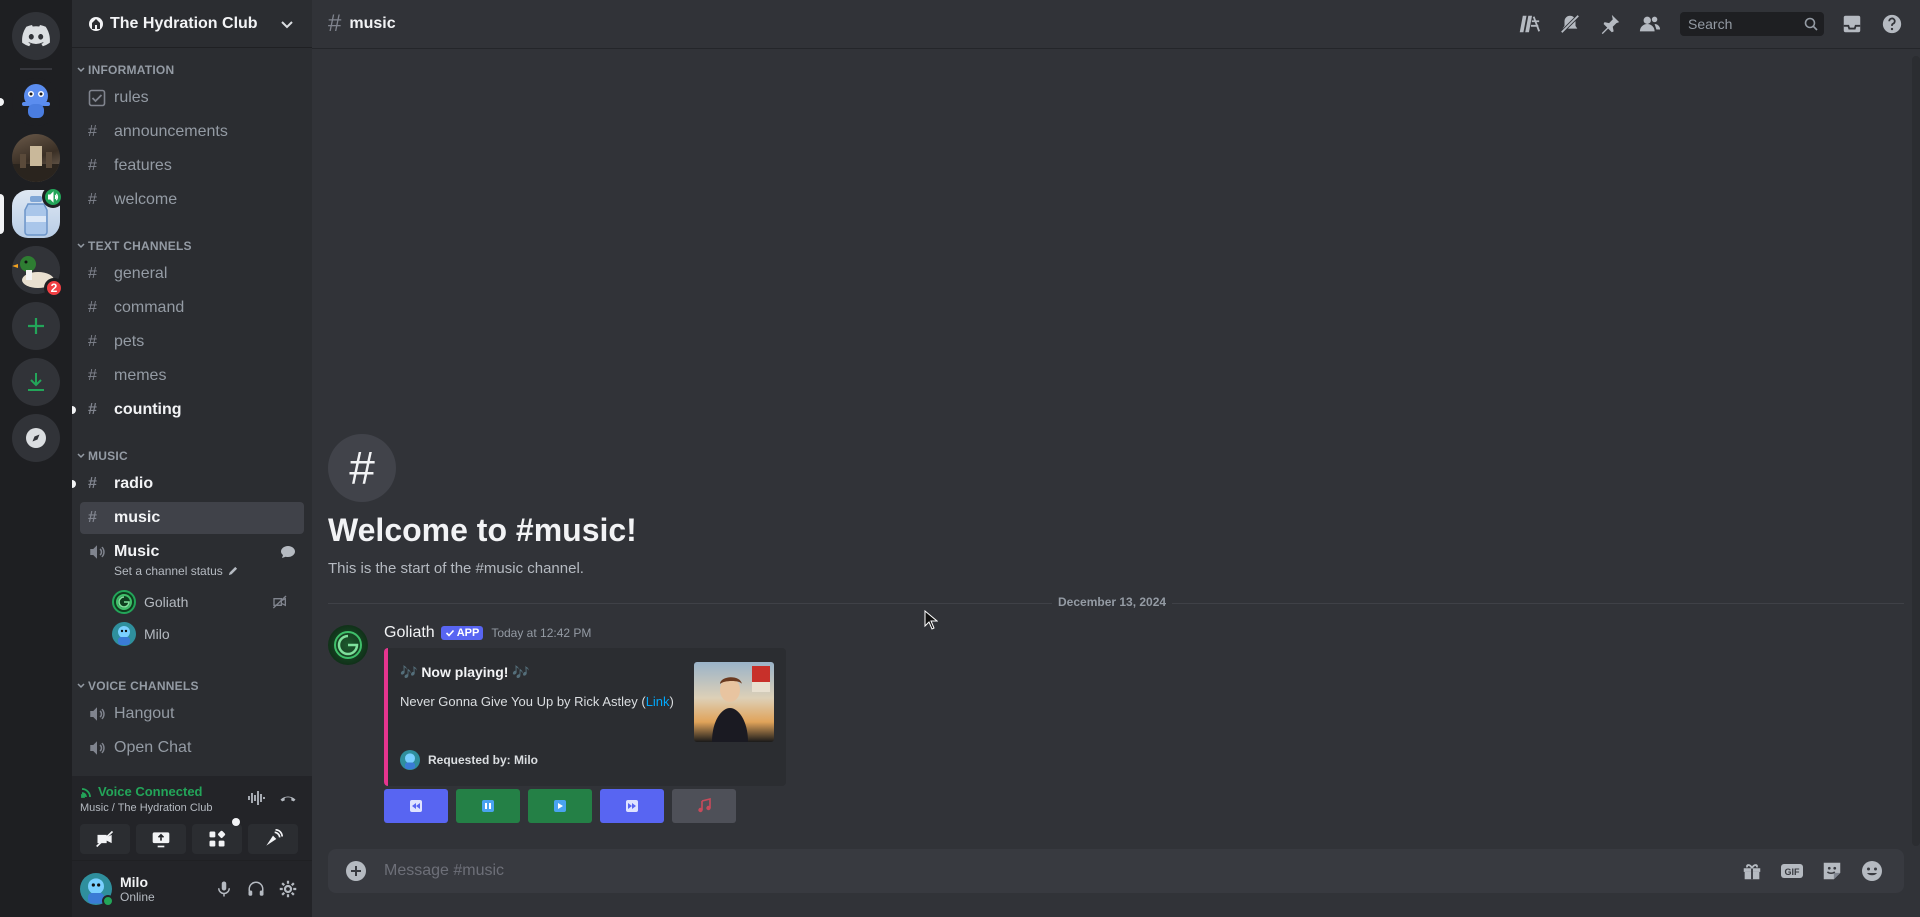 This screenshot has height=917, width=1920. Describe the element at coordinates (256, 798) in the screenshot. I see `noise-suppression-icon` at that location.